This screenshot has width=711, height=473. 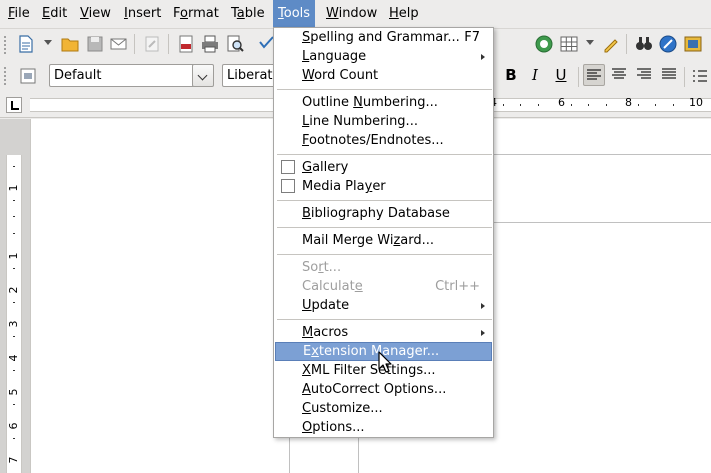 I want to click on menu-window: Window, so click(x=351, y=13).